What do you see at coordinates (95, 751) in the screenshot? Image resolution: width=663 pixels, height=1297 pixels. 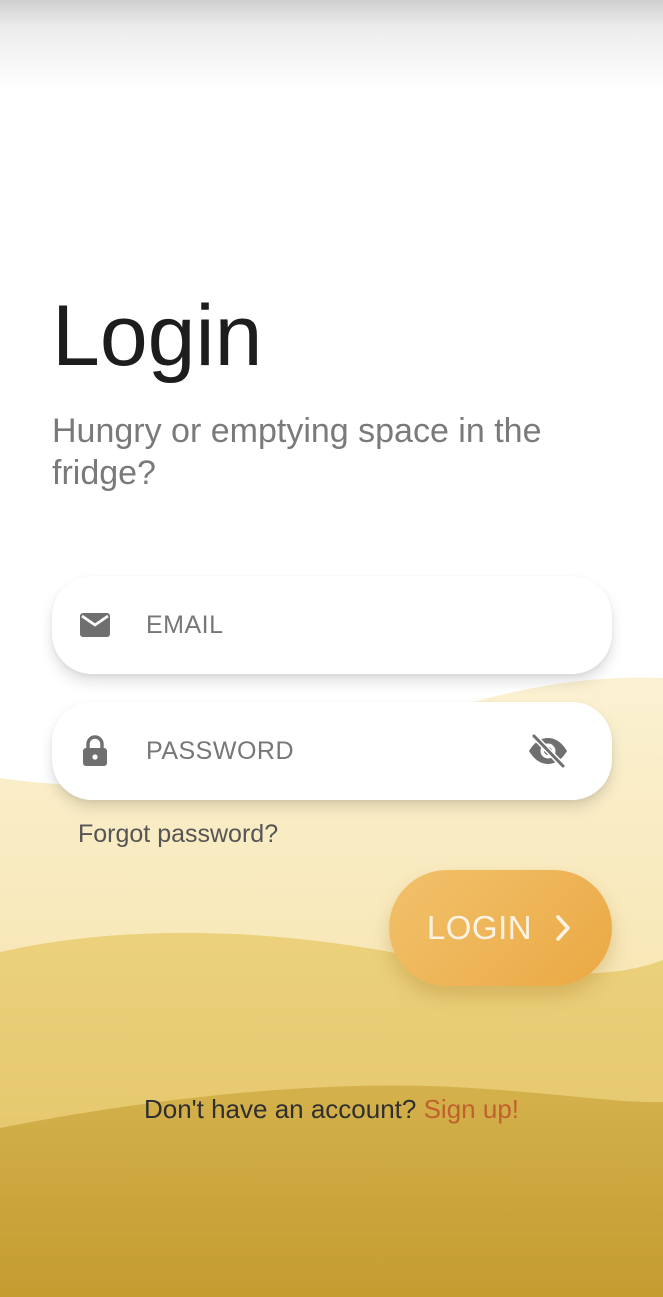 I see `lock-icon` at bounding box center [95, 751].